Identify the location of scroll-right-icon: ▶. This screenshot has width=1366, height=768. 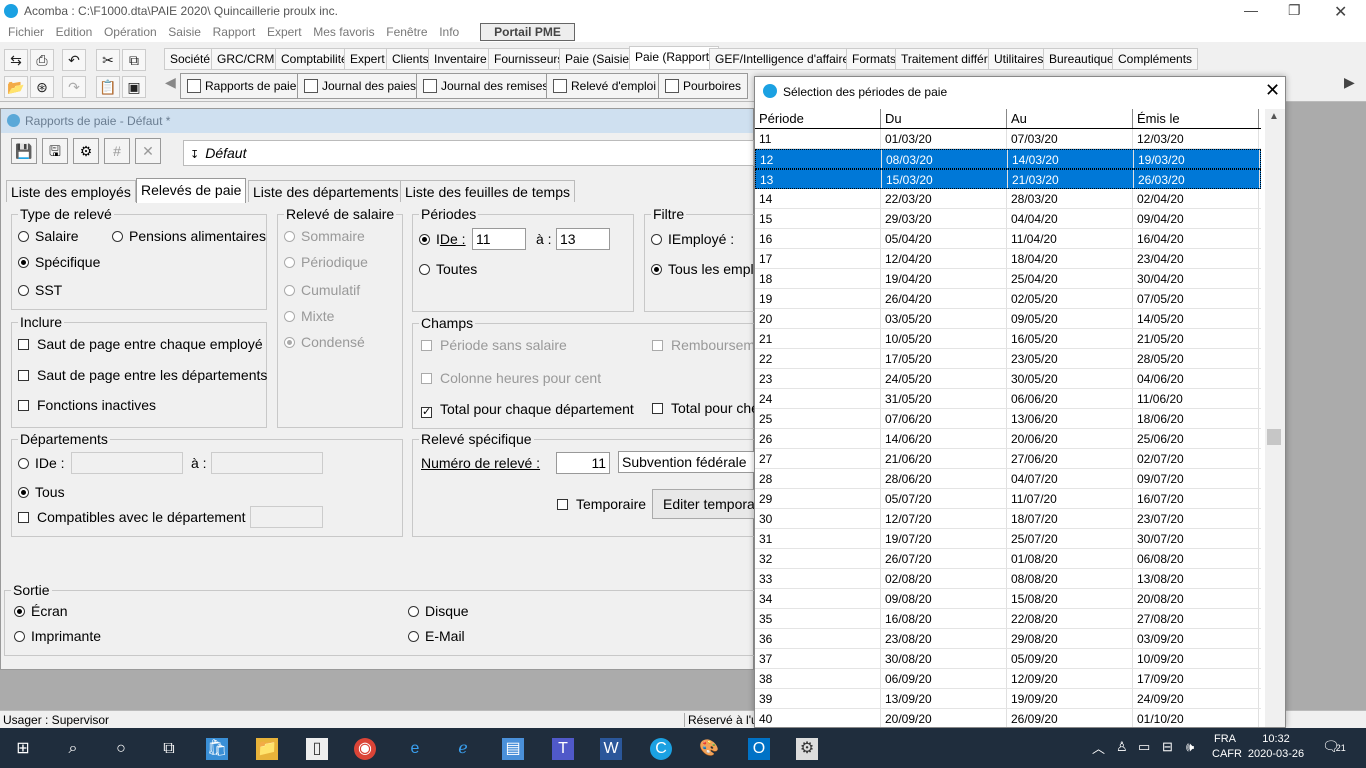
(1349, 82).